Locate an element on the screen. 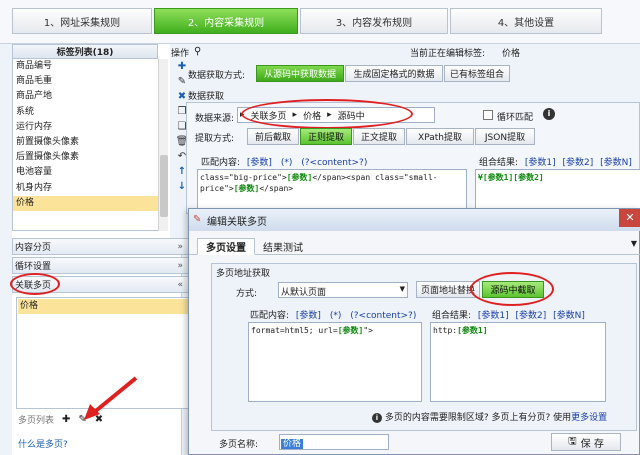 The height and width of the screenshot is (455, 640). add-icon: ✚ is located at coordinates (66, 419).